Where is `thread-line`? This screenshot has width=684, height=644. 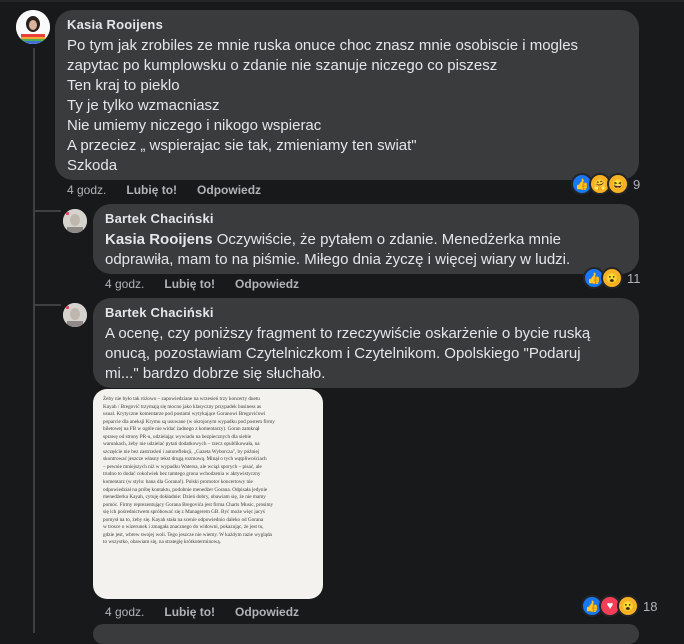
thread-line is located at coordinates (34, 340).